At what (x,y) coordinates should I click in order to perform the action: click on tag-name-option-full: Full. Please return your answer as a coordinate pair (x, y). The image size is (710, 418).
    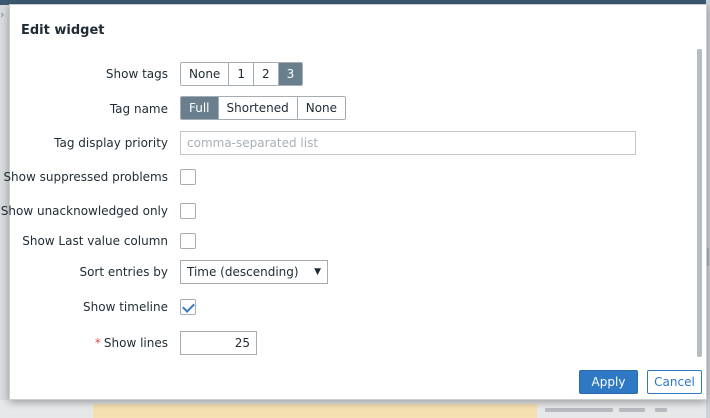
    Looking at the image, I should click on (200, 108).